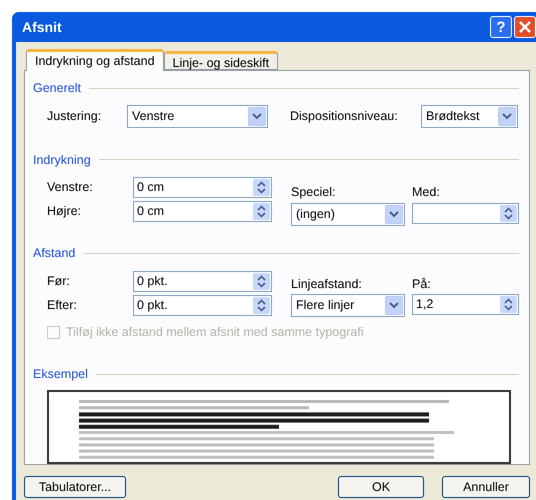 The height and width of the screenshot is (500, 536). I want to click on dropdown-field: (ingen), so click(348, 214).